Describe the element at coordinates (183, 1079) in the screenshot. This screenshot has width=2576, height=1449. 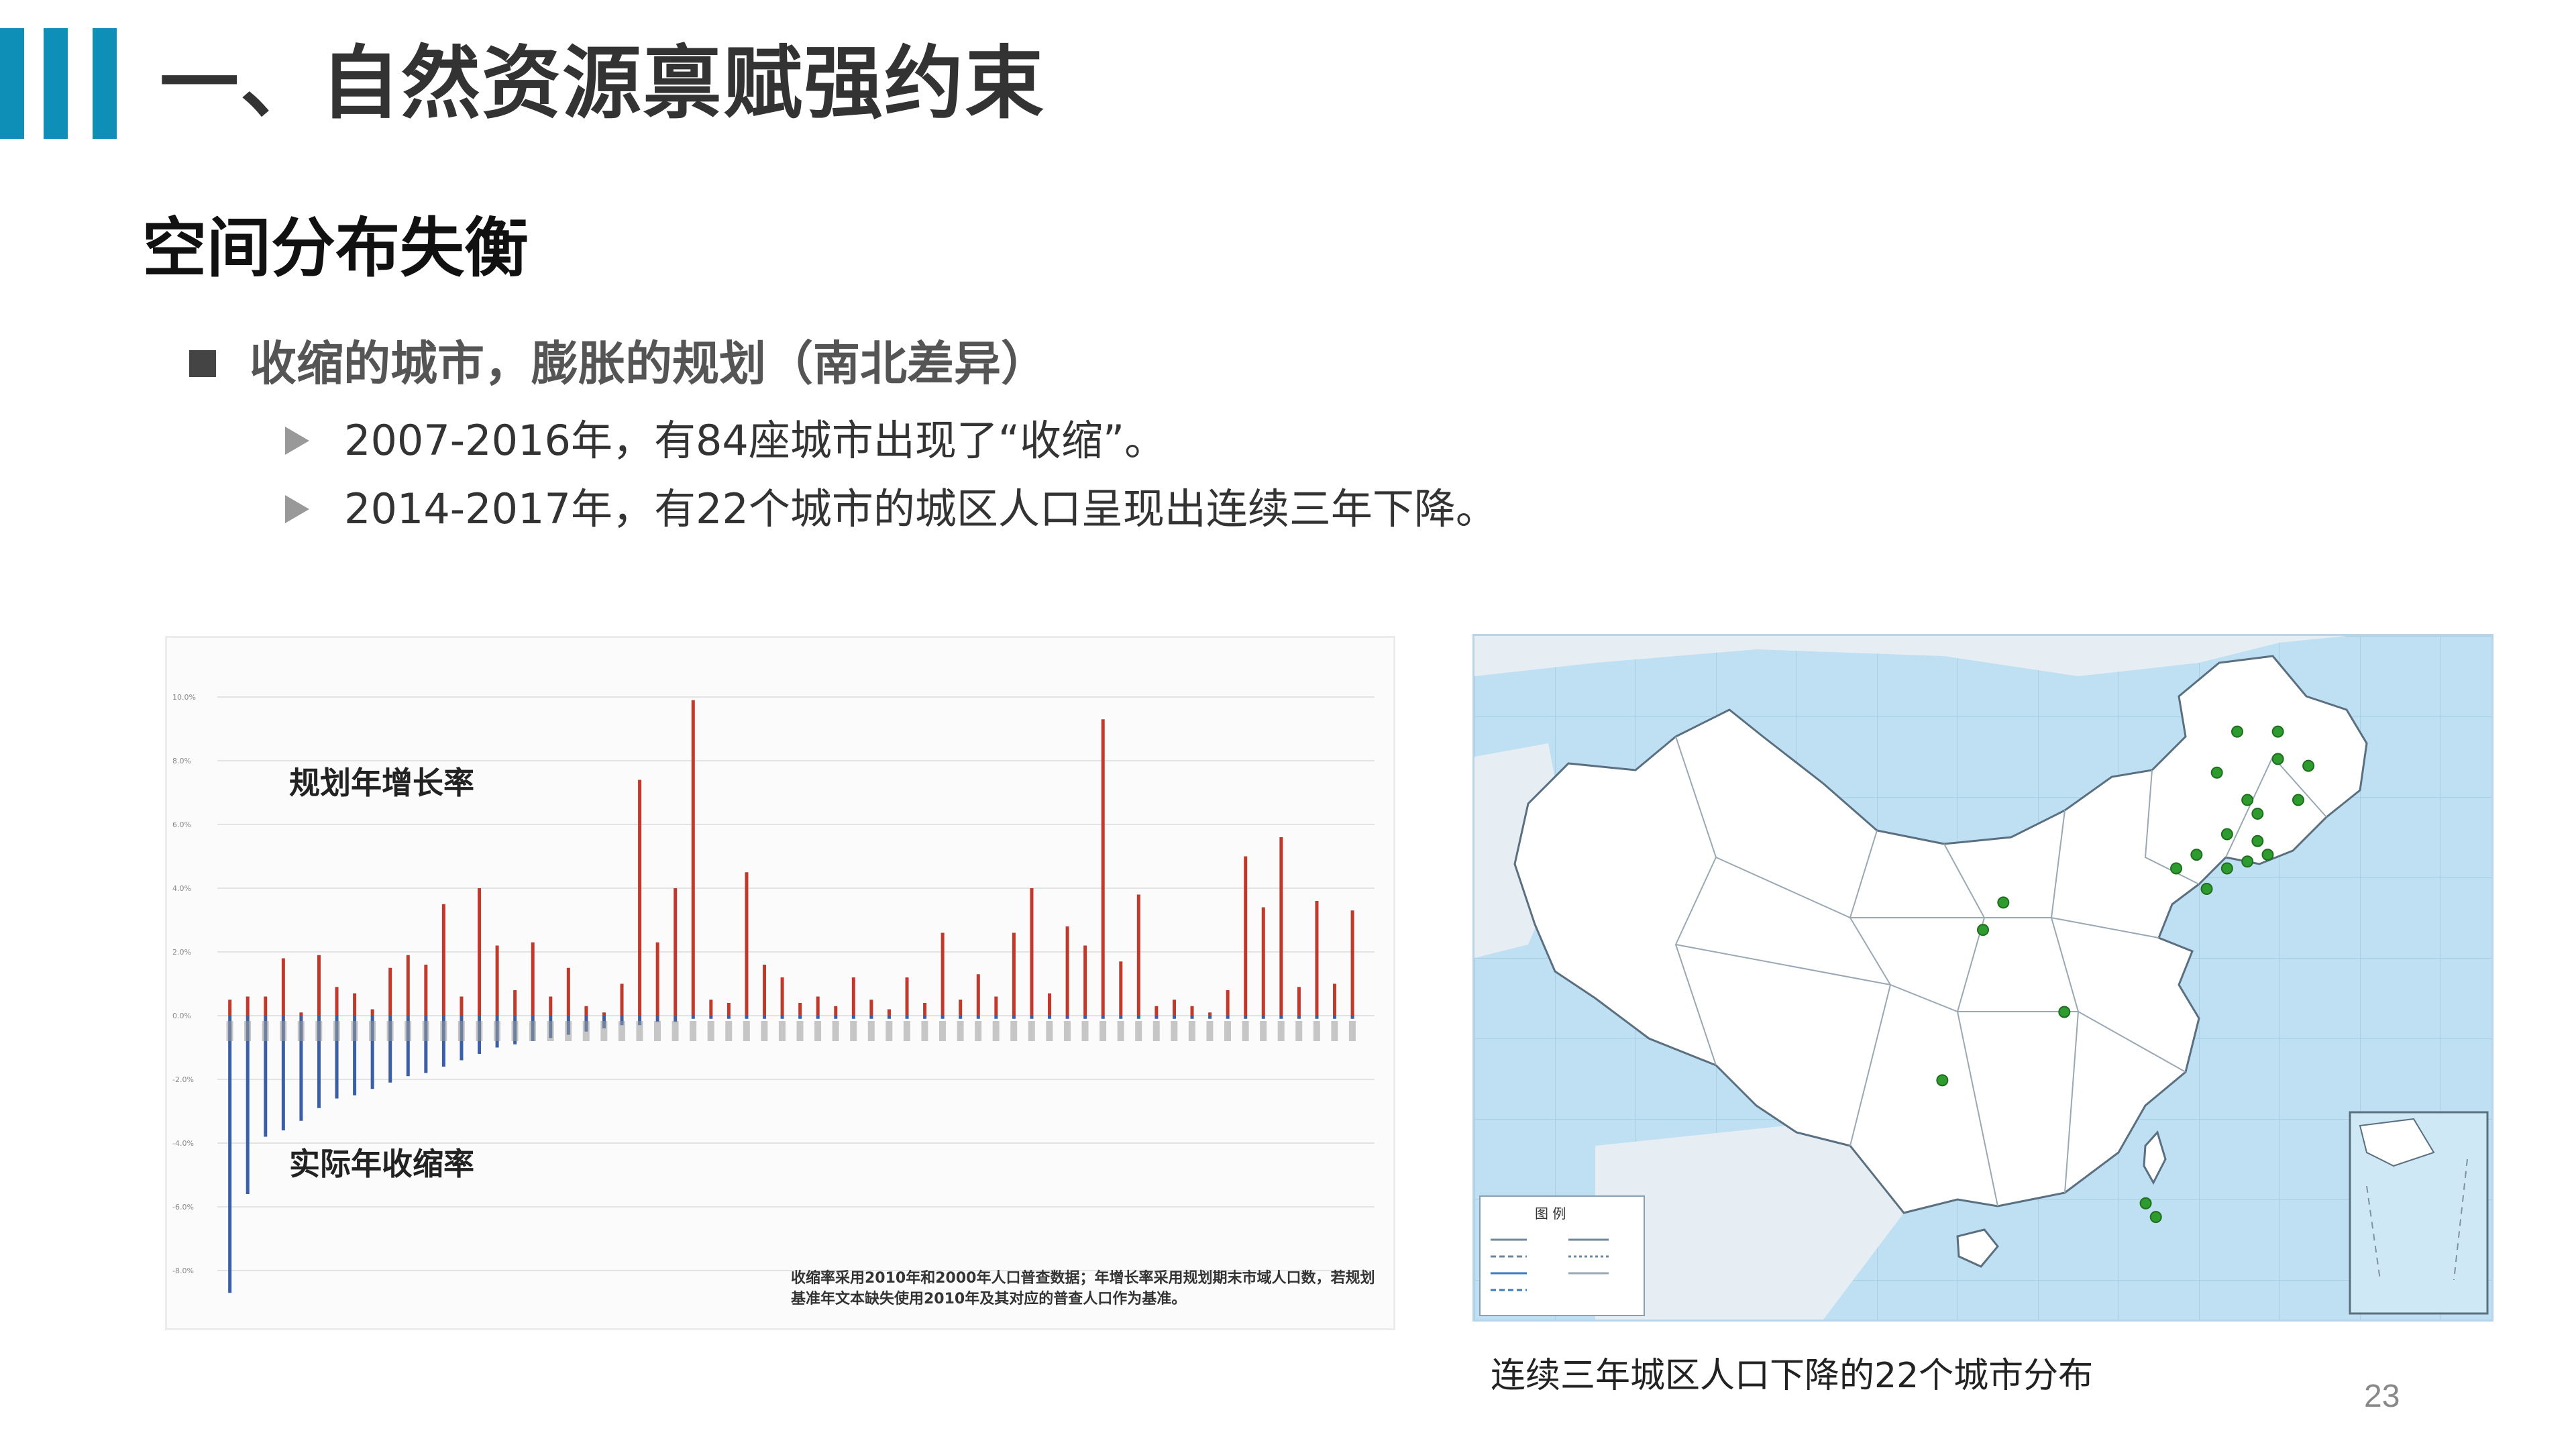
I see `y-tick-label: -2.0%` at that location.